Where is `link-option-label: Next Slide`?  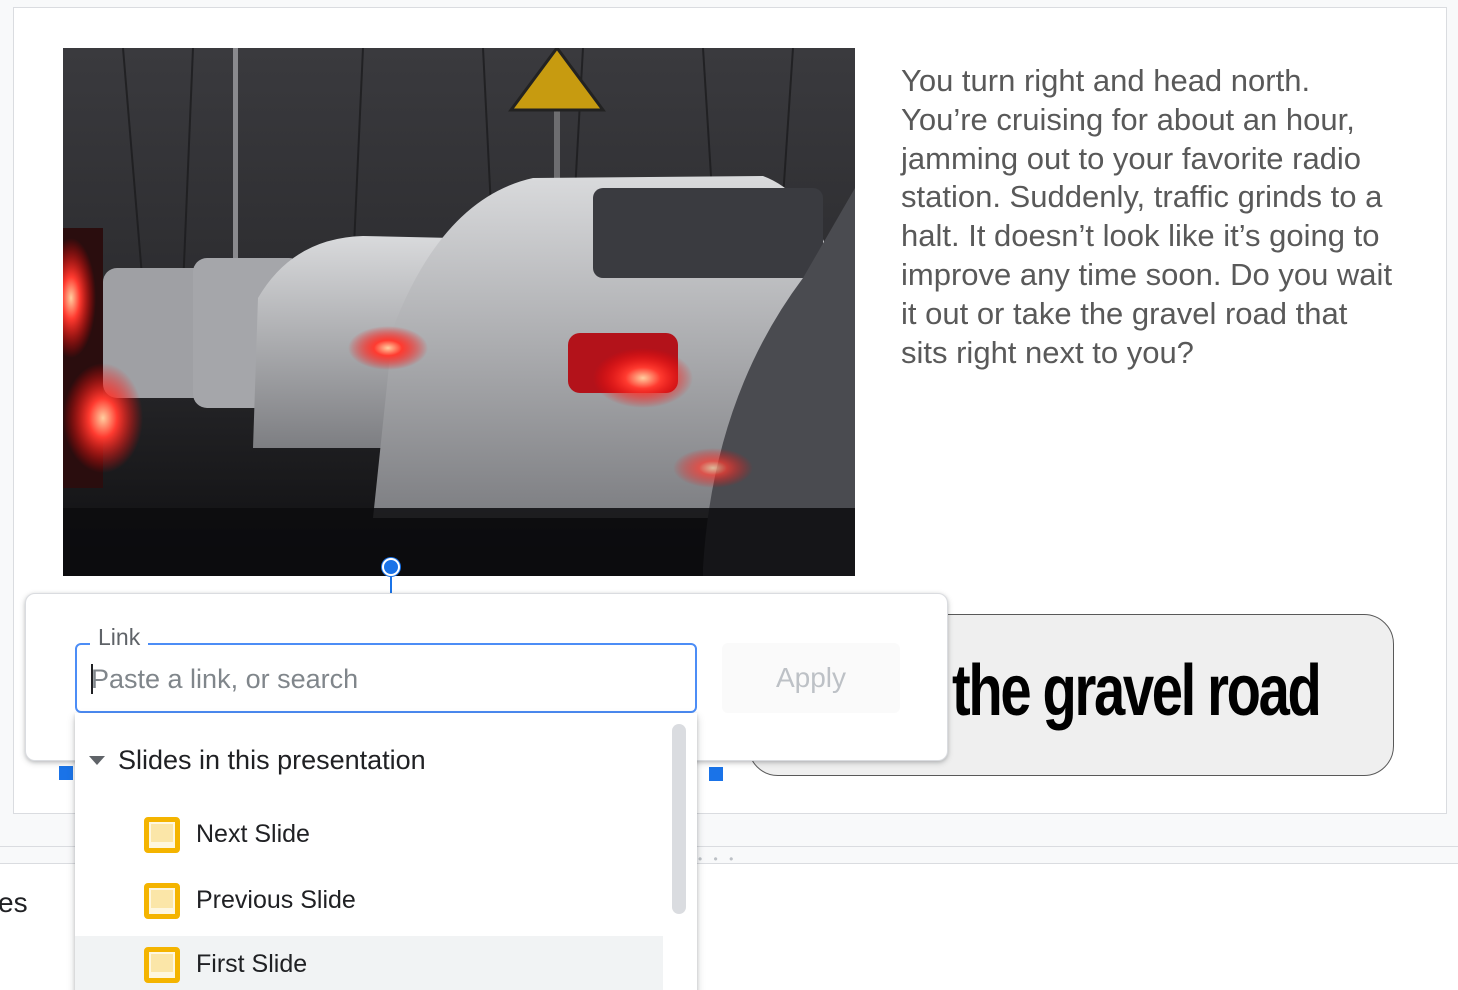
link-option-label: Next Slide is located at coordinates (253, 834).